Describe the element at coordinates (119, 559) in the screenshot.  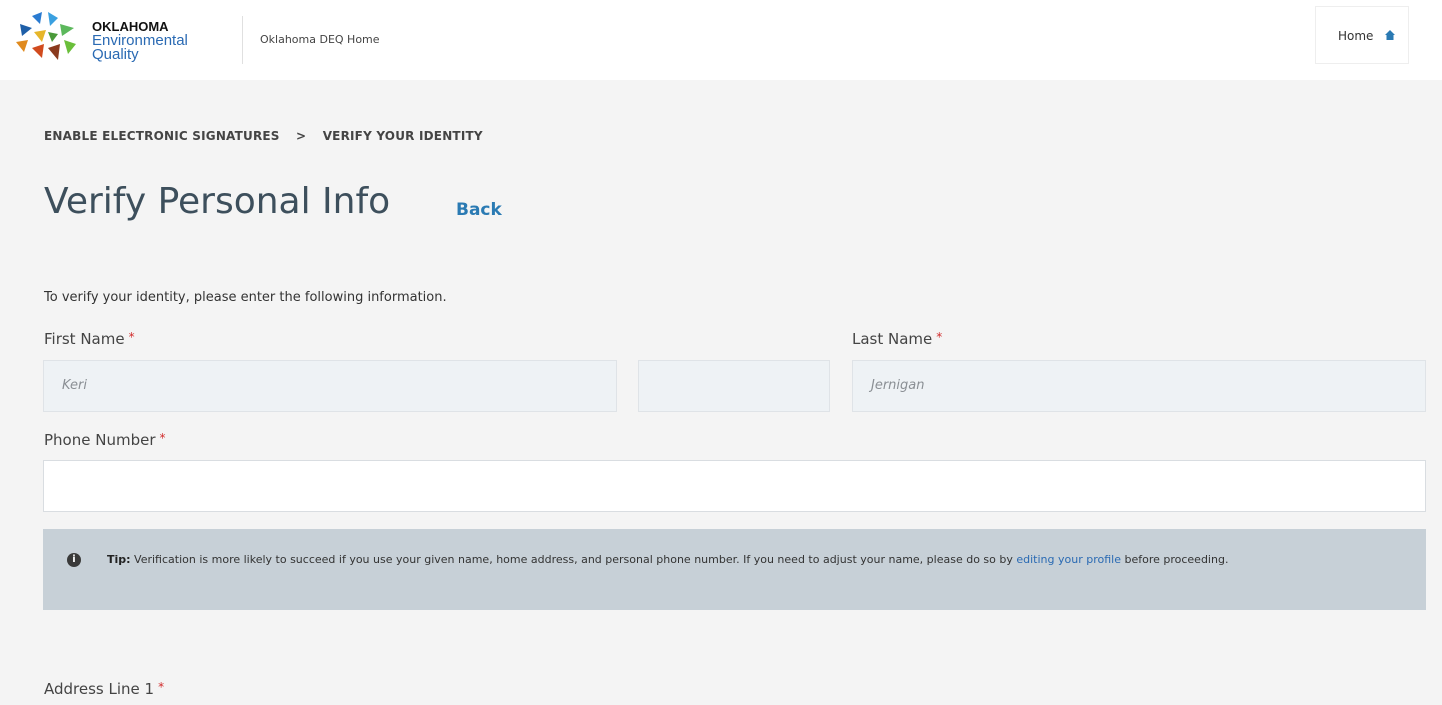
I see `tip-prefix: Tip:` at that location.